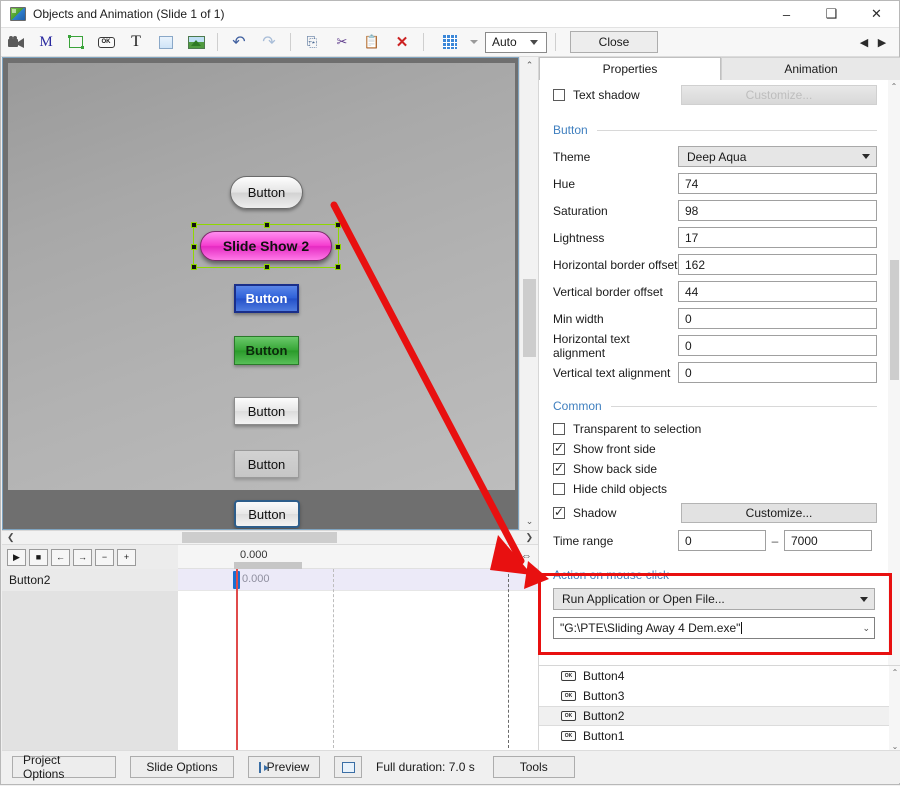  What do you see at coordinates (196, 42) in the screenshot?
I see `image-object-icon` at bounding box center [196, 42].